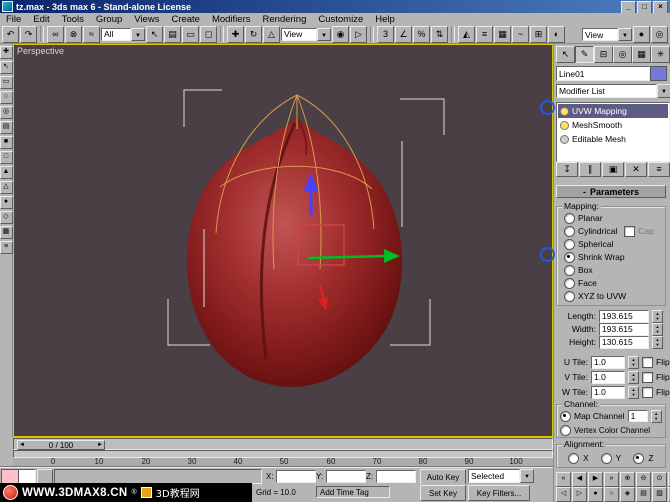 This screenshot has width=670, height=502. Describe the element at coordinates (439, 34) in the screenshot. I see `spinner-snap-icon: ⇅` at that location.